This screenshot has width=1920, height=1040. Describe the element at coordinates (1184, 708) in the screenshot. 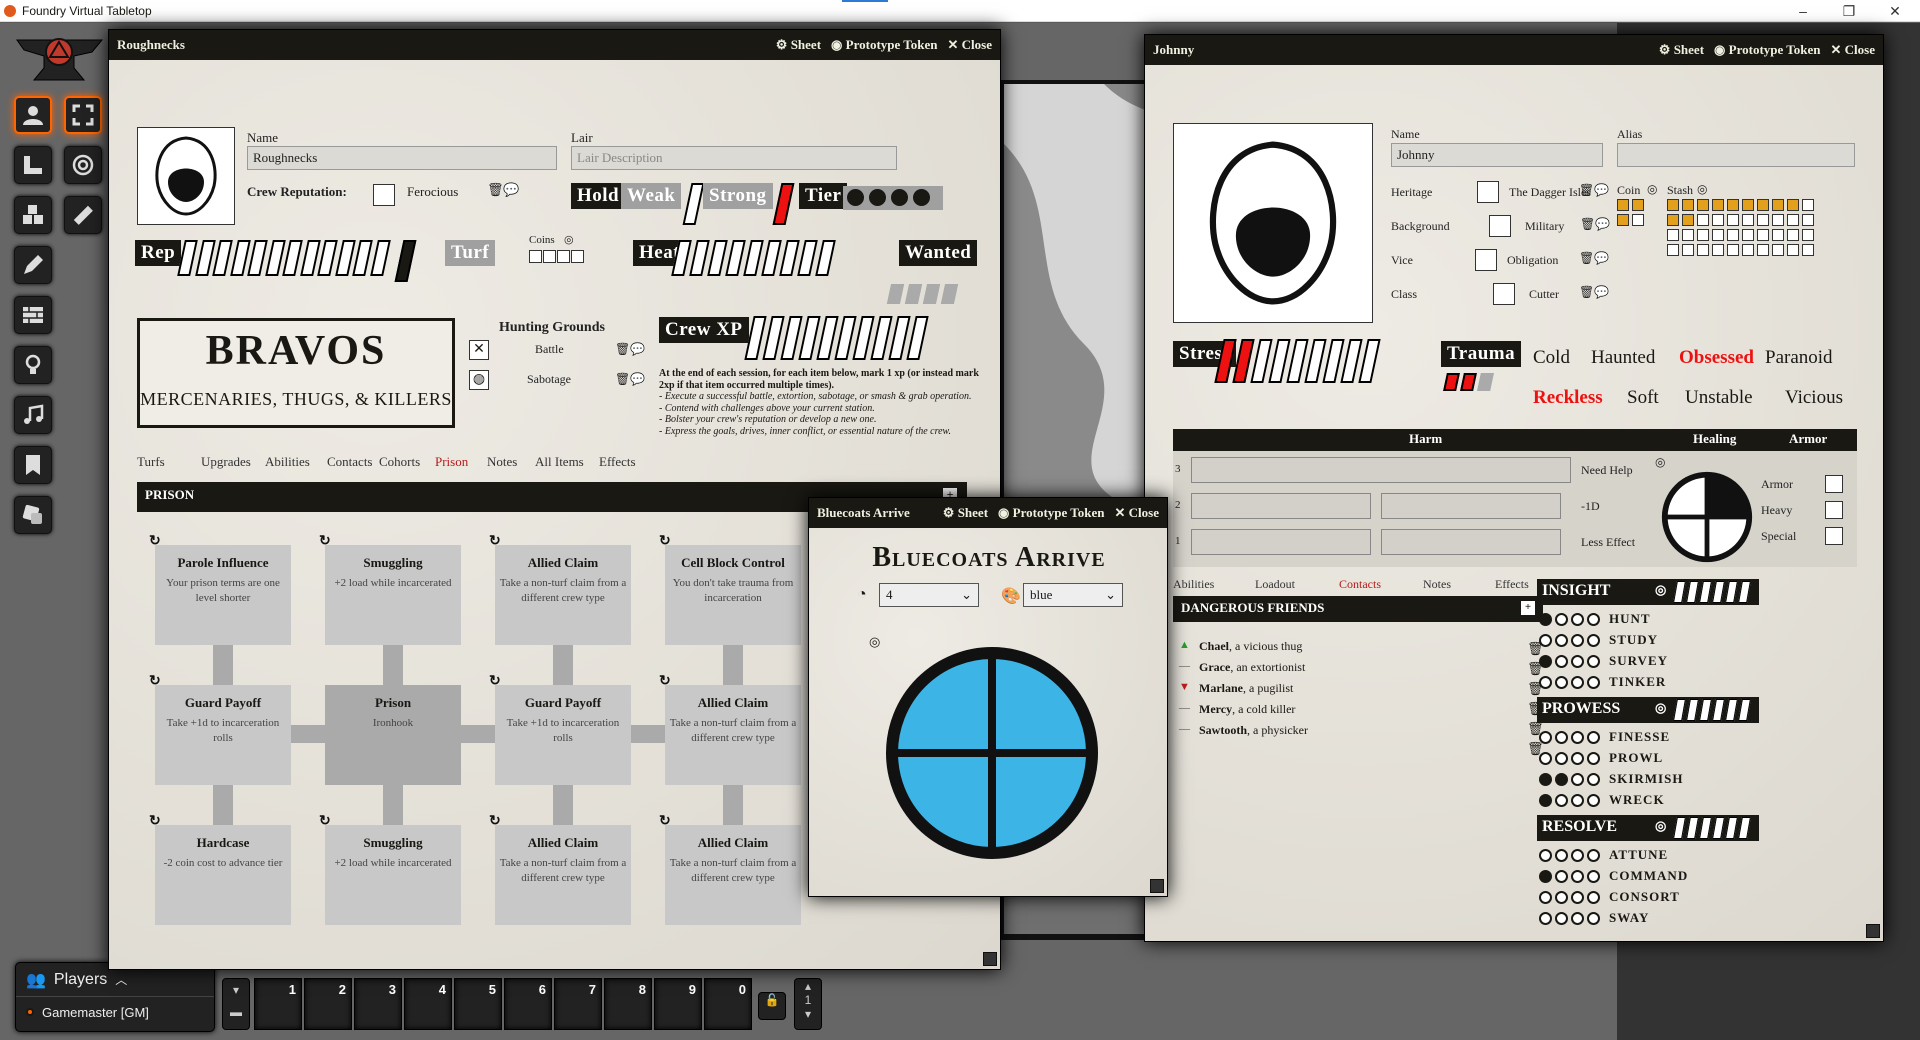

I see `contact-neutral-icon: —` at that location.